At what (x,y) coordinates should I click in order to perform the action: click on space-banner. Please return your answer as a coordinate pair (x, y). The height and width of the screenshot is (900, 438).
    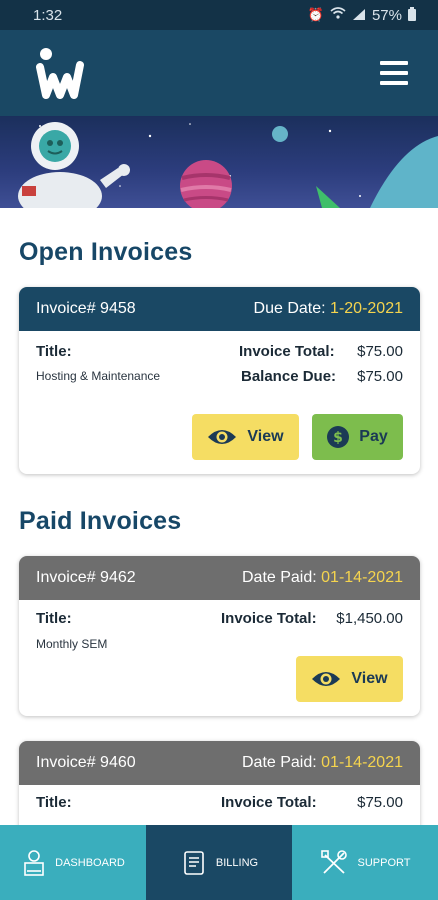
    Looking at the image, I should click on (219, 162).